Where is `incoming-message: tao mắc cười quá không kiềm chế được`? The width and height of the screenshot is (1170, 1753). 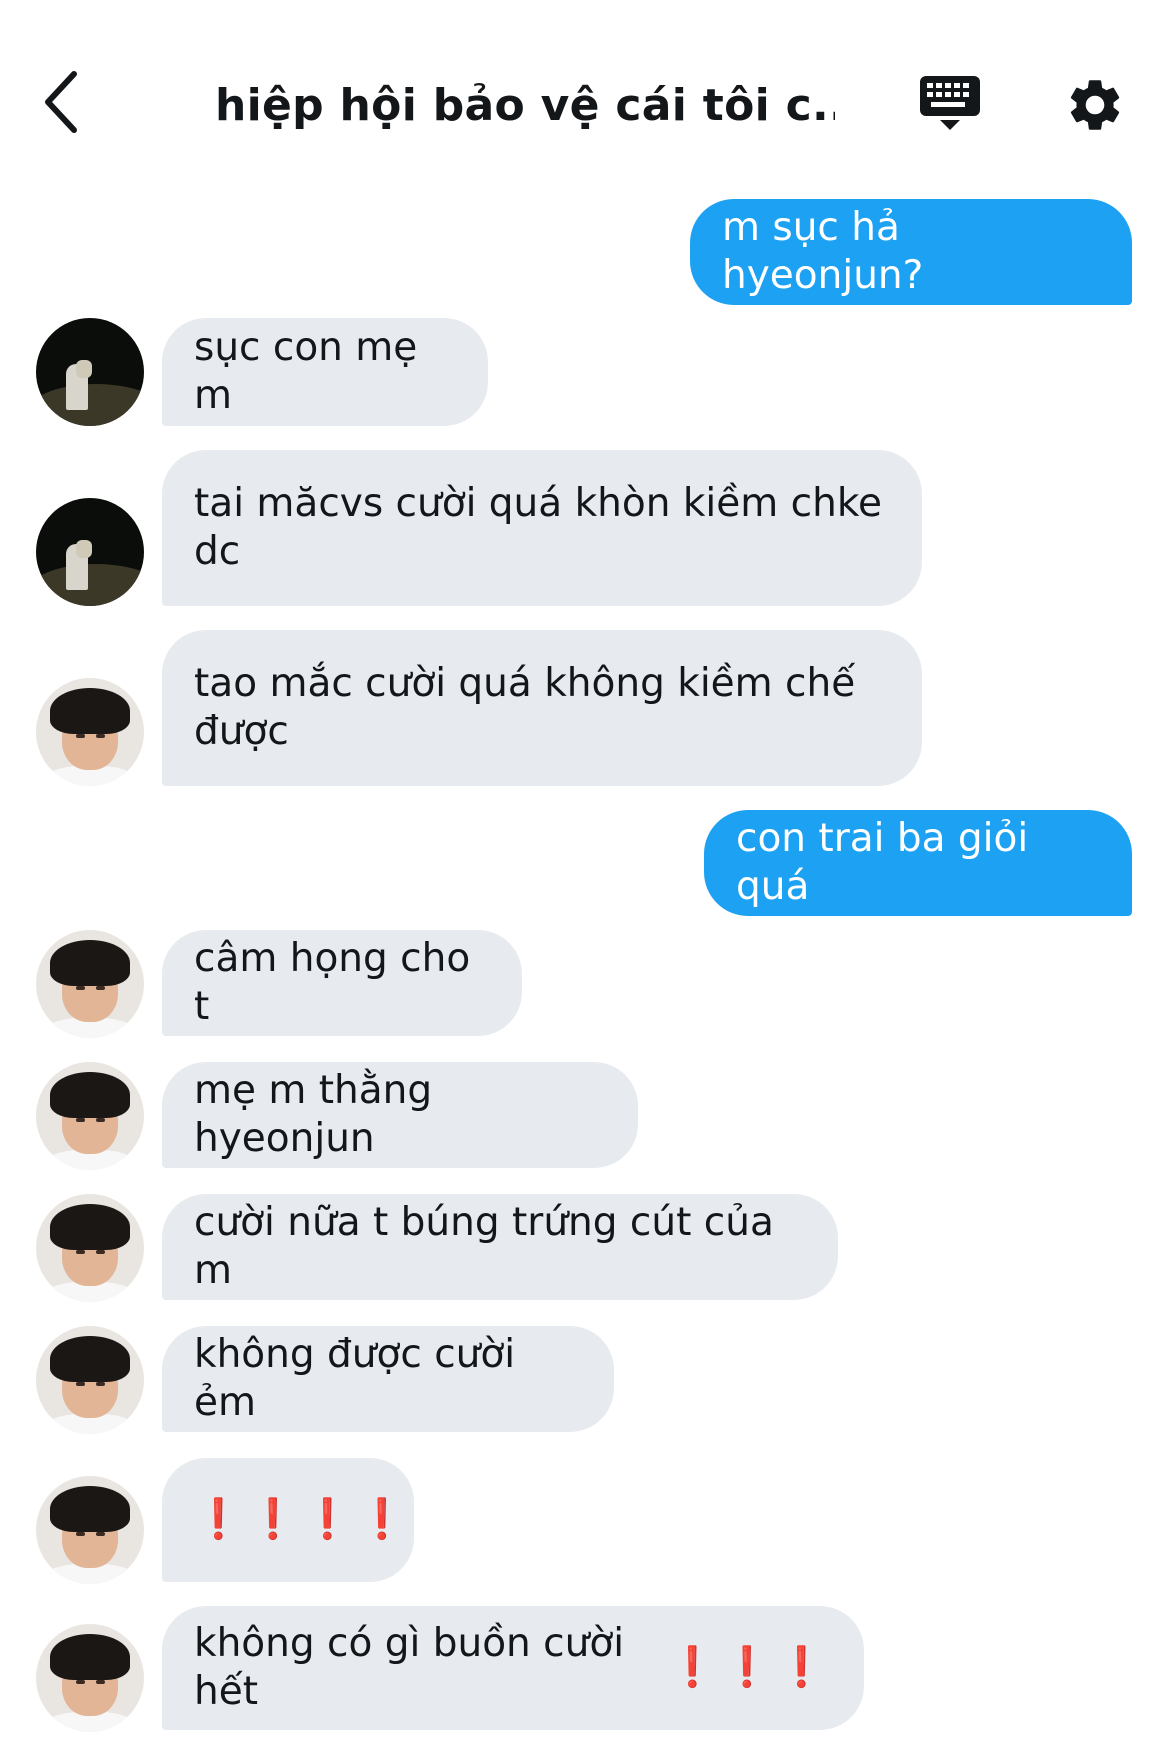
incoming-message: tao mắc cười quá không kiềm chế được is located at coordinates (542, 708).